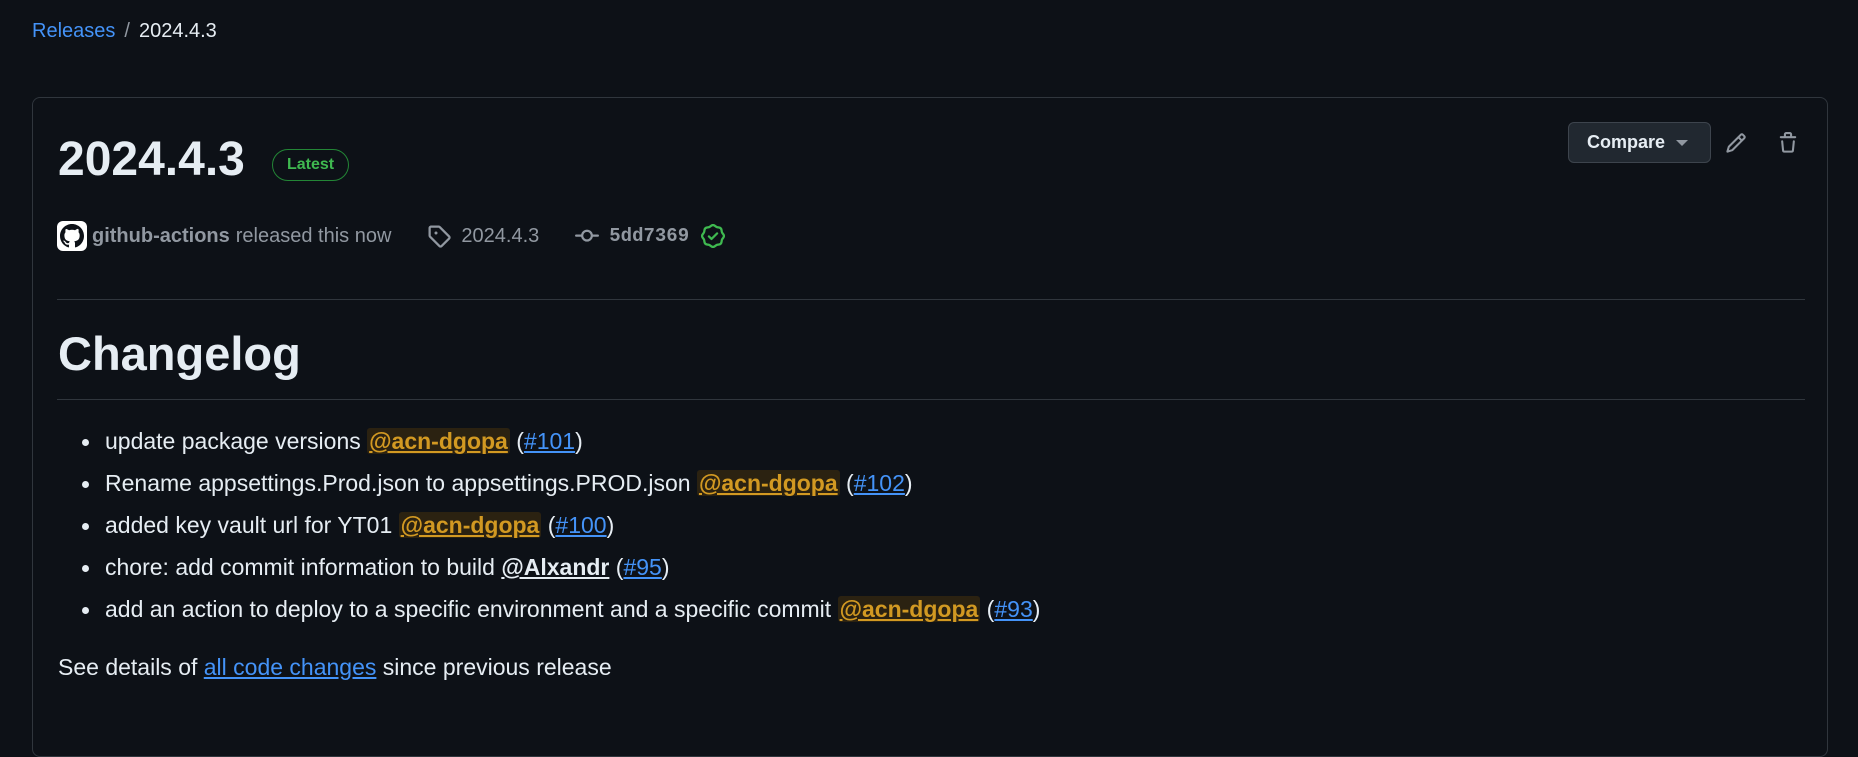  Describe the element at coordinates (73, 31) in the screenshot. I see `breadcrumb-releases-link: Releases` at that location.